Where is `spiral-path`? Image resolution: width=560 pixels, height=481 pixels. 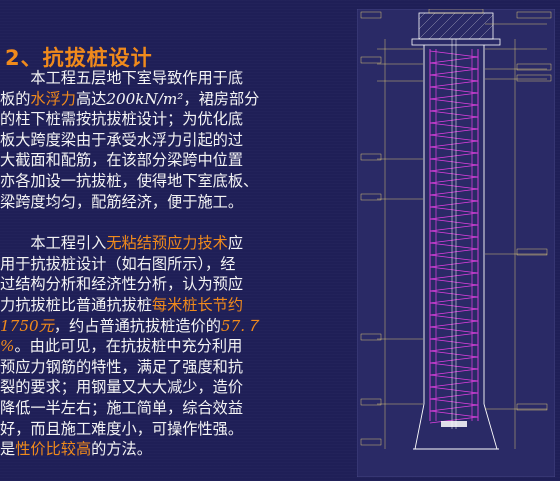
spiral-path is located at coordinates (454, 237).